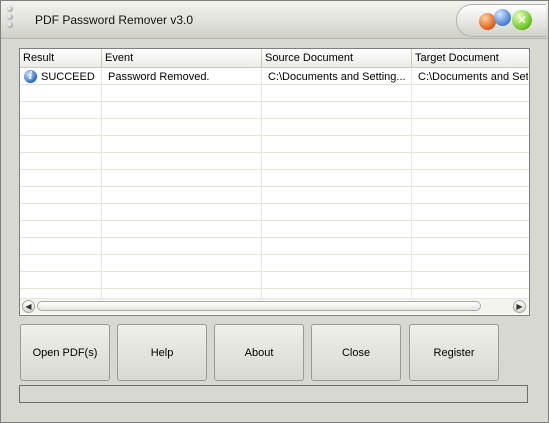  Describe the element at coordinates (356, 352) in the screenshot. I see `close-button: Close` at that location.